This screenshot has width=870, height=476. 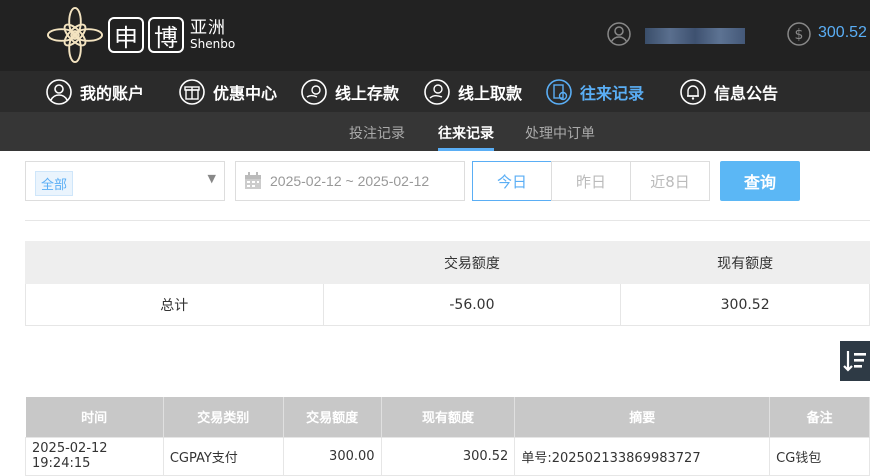 What do you see at coordinates (112, 93) in the screenshot?
I see `nav-label: 我的账户` at bounding box center [112, 93].